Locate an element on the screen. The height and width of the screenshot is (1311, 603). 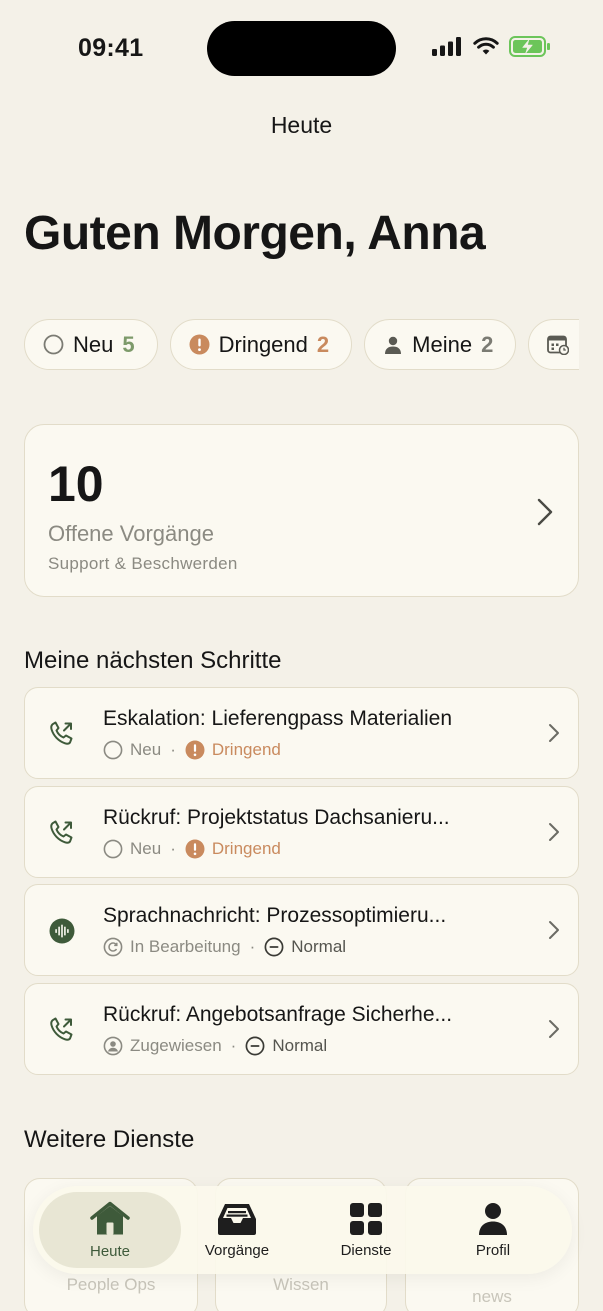
tab-dienste: Dienste is located at coordinates (366, 1230).